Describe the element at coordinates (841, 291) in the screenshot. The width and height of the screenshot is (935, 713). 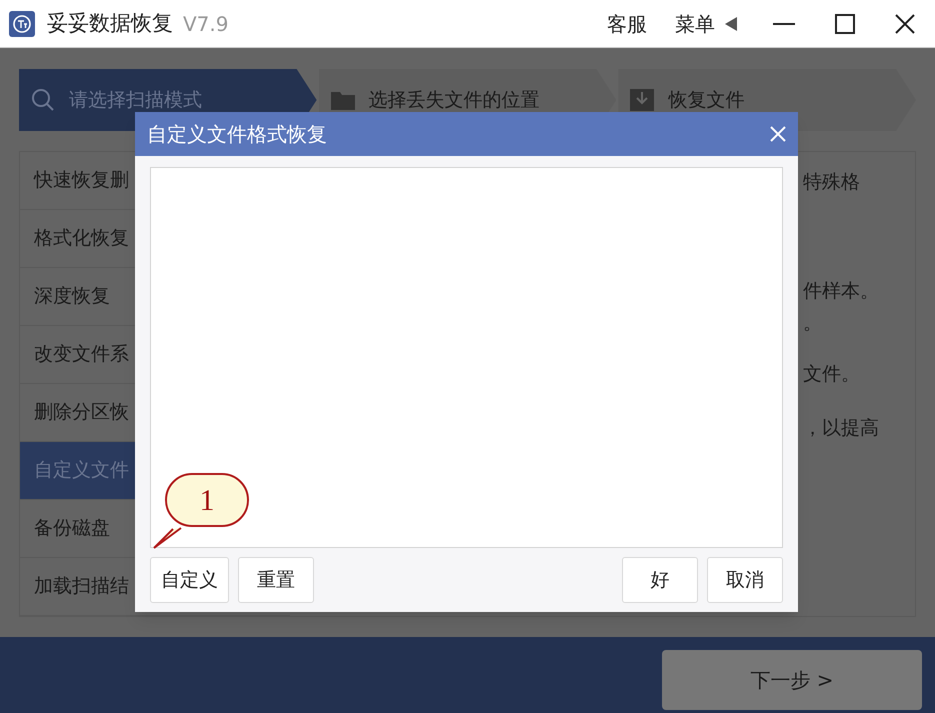
I see `description-text: 件样本。` at that location.